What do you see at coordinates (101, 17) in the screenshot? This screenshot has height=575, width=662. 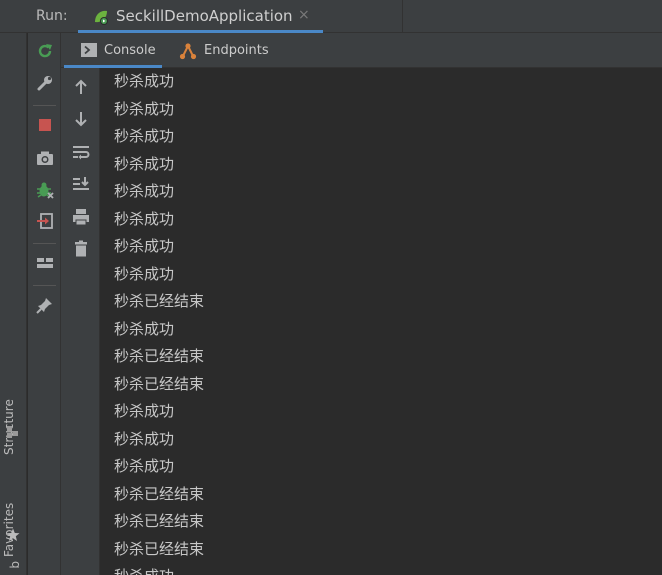 I see `spring-boot-app-icon` at bounding box center [101, 17].